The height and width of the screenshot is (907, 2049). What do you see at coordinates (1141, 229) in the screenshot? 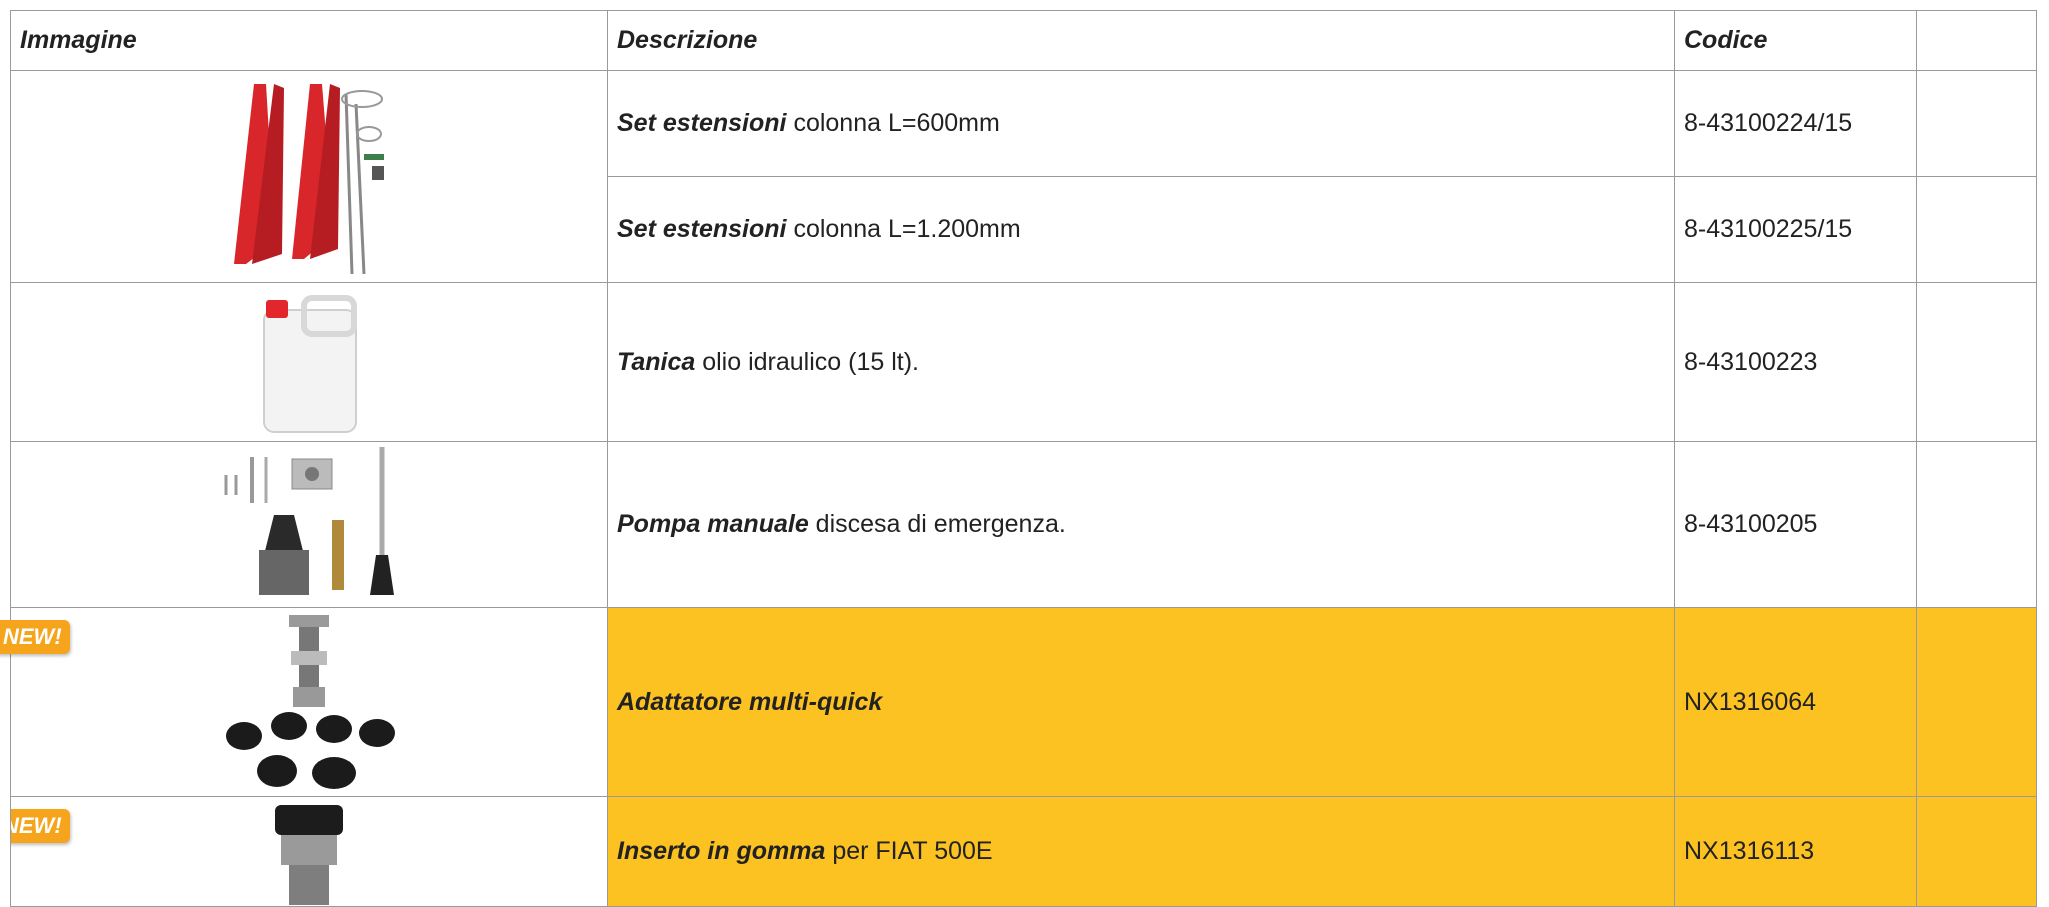
I see `description-cell: Set estensioni colonna L=1.200mm` at bounding box center [1141, 229].